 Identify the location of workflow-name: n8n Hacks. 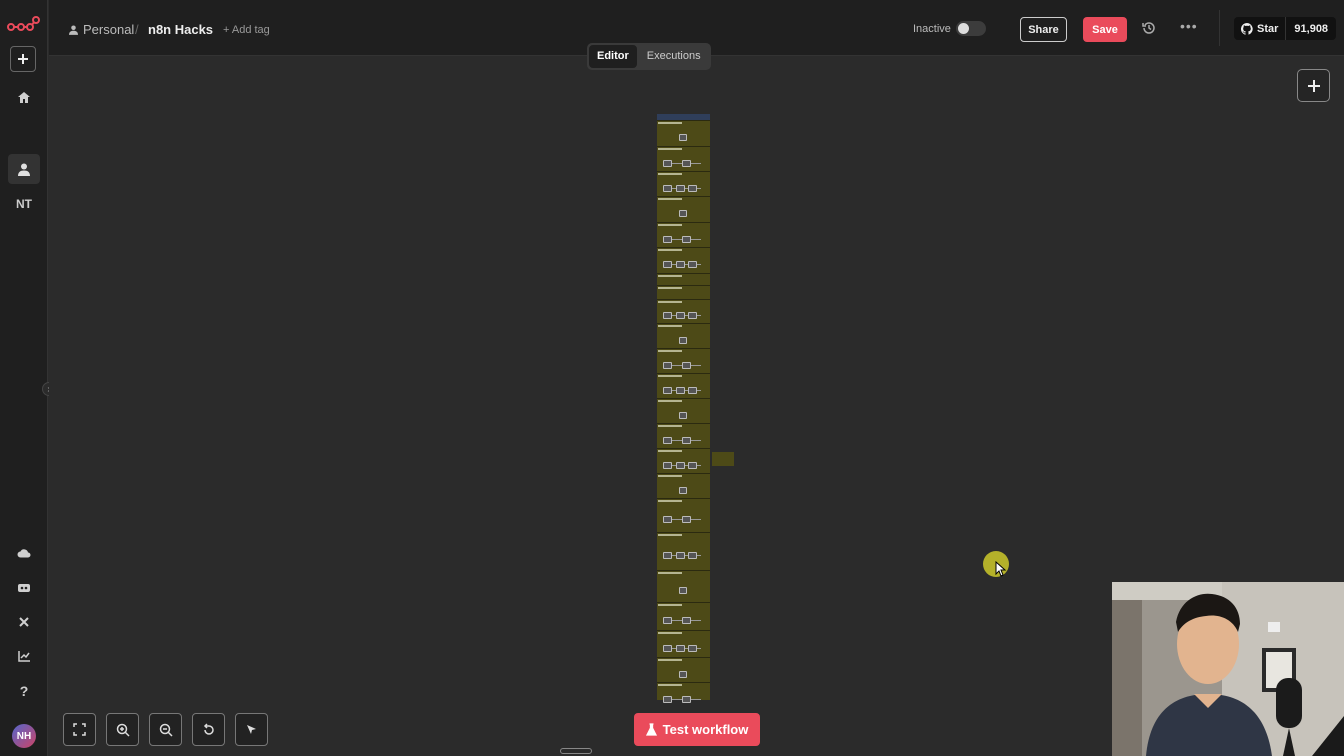
(180, 29).